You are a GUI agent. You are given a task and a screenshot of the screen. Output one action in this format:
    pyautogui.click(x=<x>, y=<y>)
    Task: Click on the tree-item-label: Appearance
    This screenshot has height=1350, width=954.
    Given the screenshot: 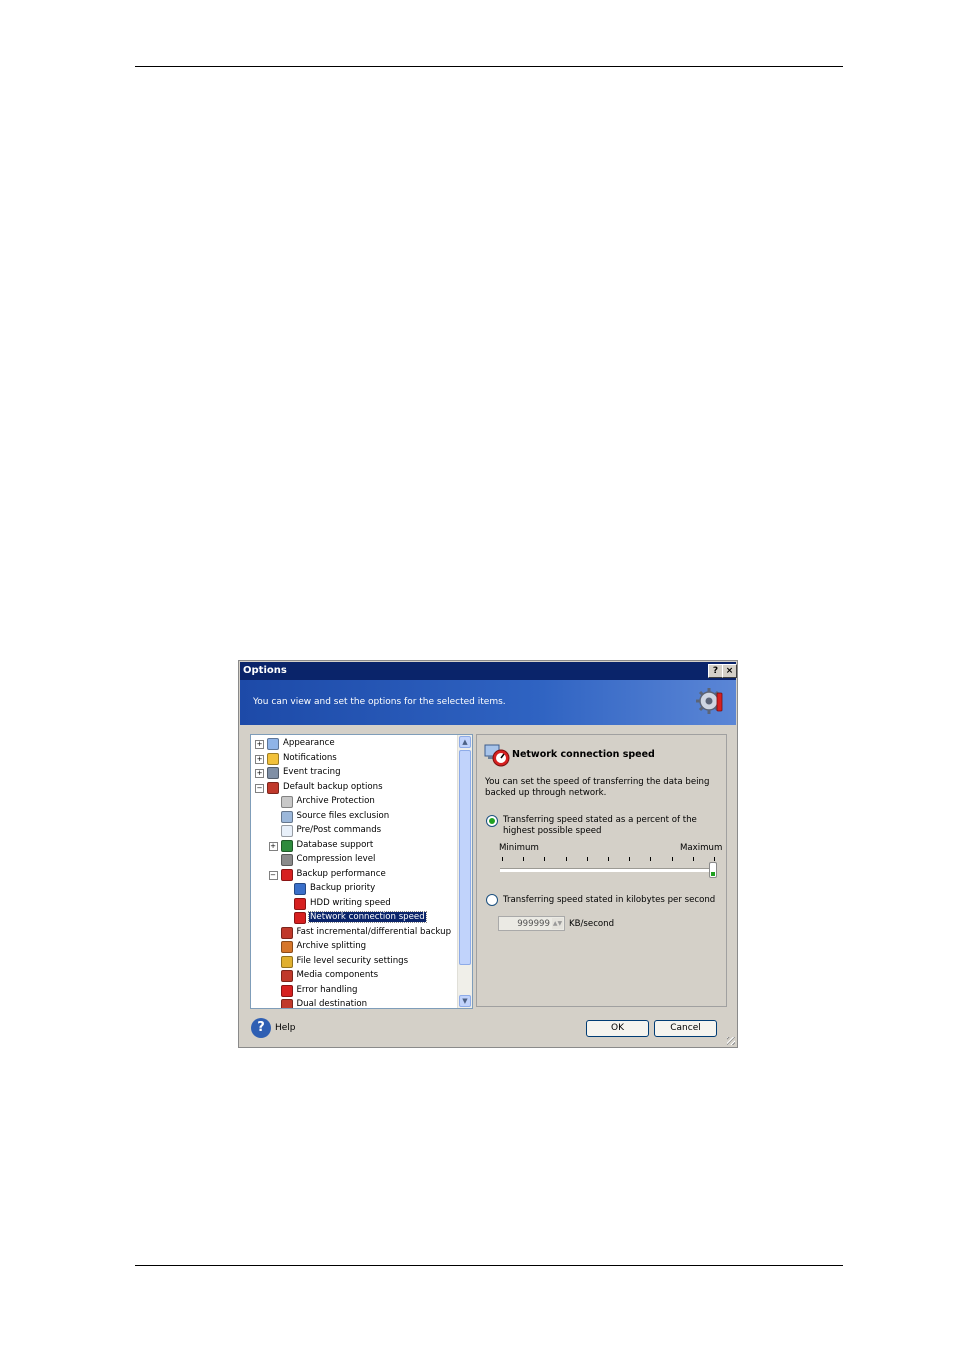 What is the action you would take?
    pyautogui.click(x=309, y=743)
    